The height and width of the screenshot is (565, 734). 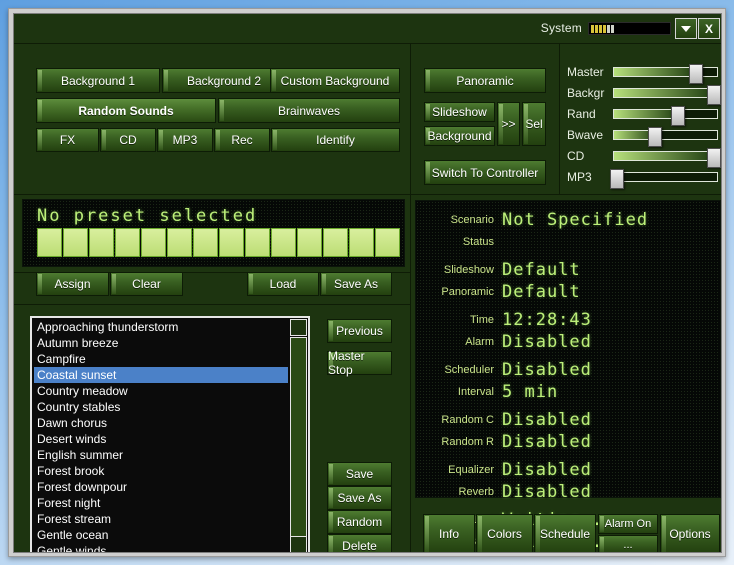 I want to click on status-label: Status, so click(x=478, y=242).